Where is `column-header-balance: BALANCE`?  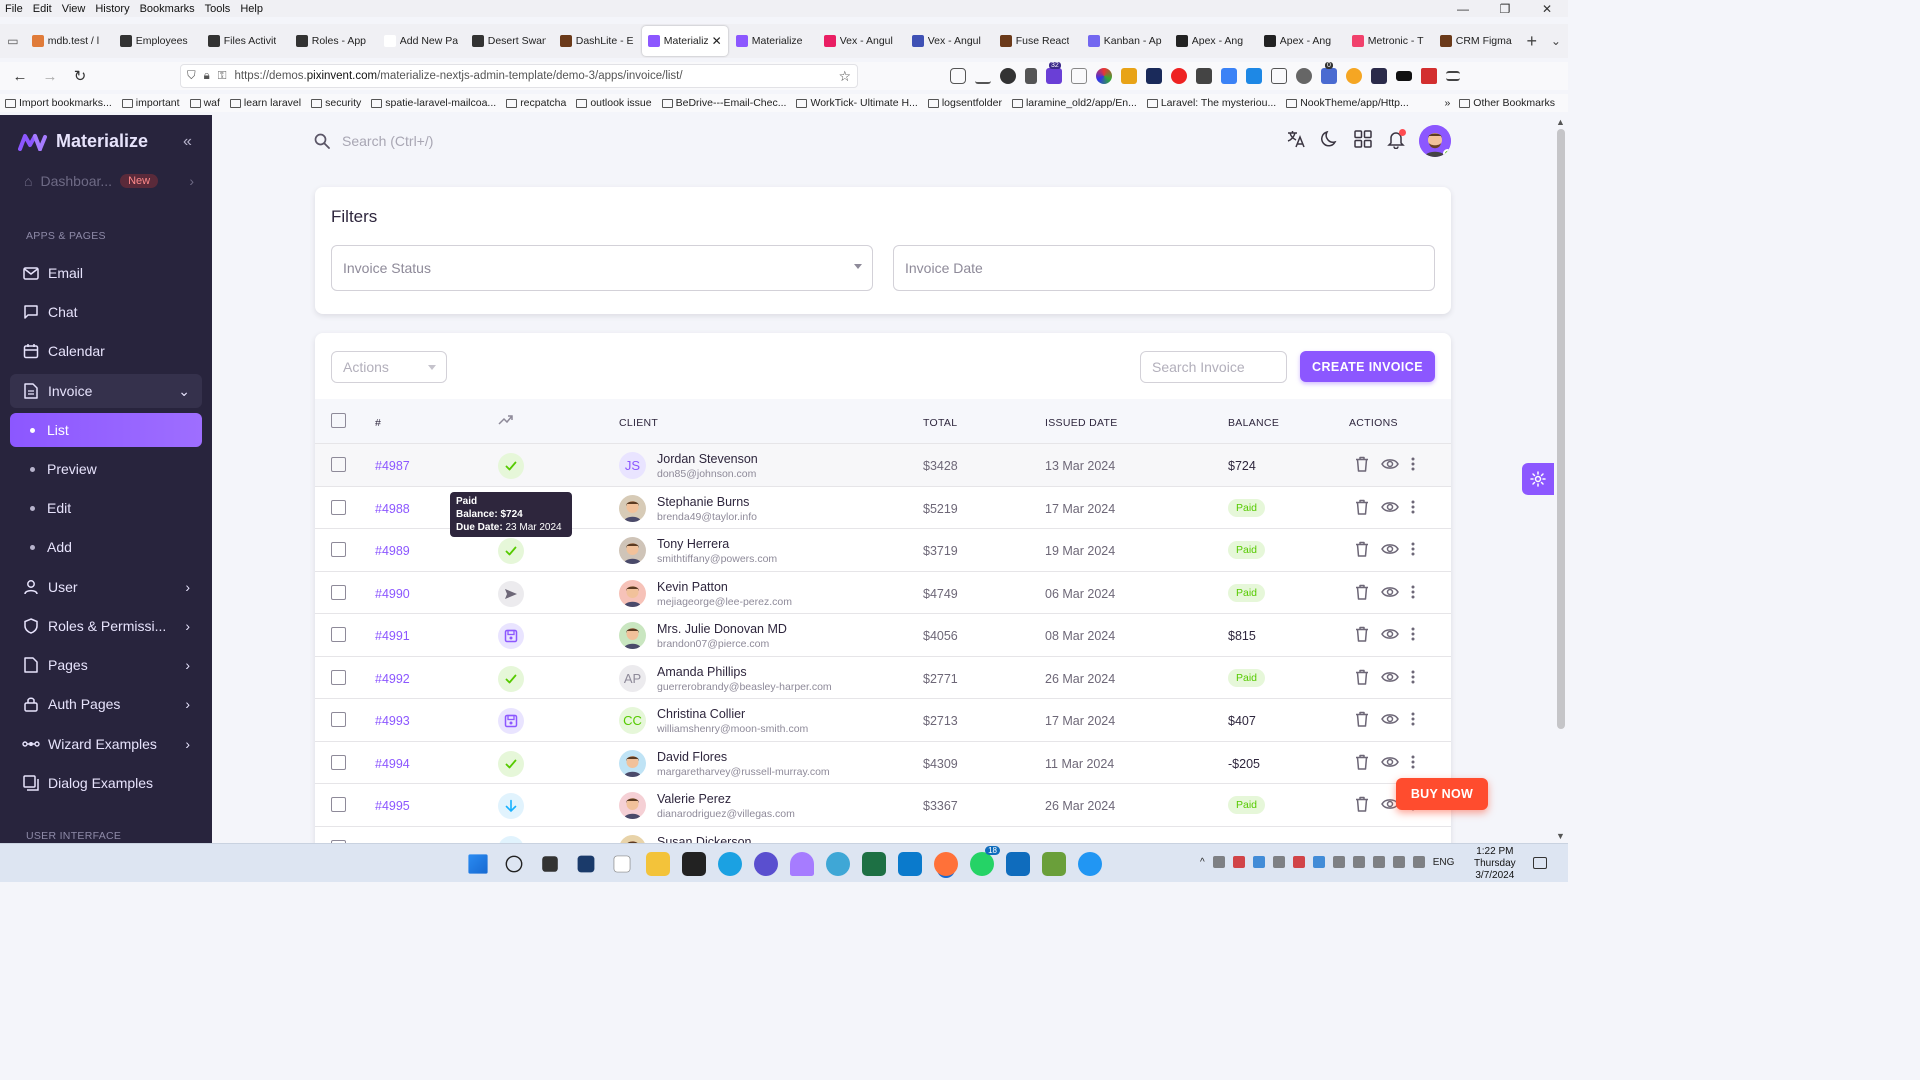 column-header-balance: BALANCE is located at coordinates (1253, 423).